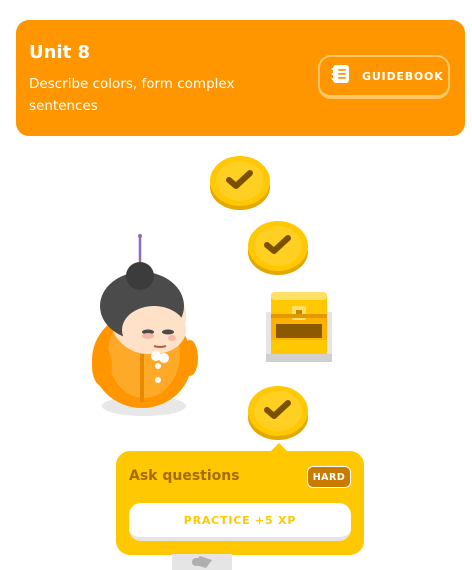 This screenshot has height=570, width=472. I want to click on locked-marker, so click(337, 567).